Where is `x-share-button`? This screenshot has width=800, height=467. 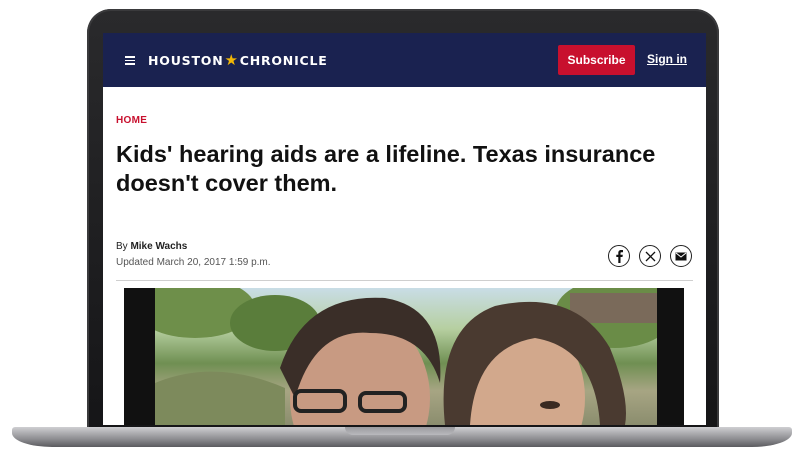
x-share-button is located at coordinates (650, 256).